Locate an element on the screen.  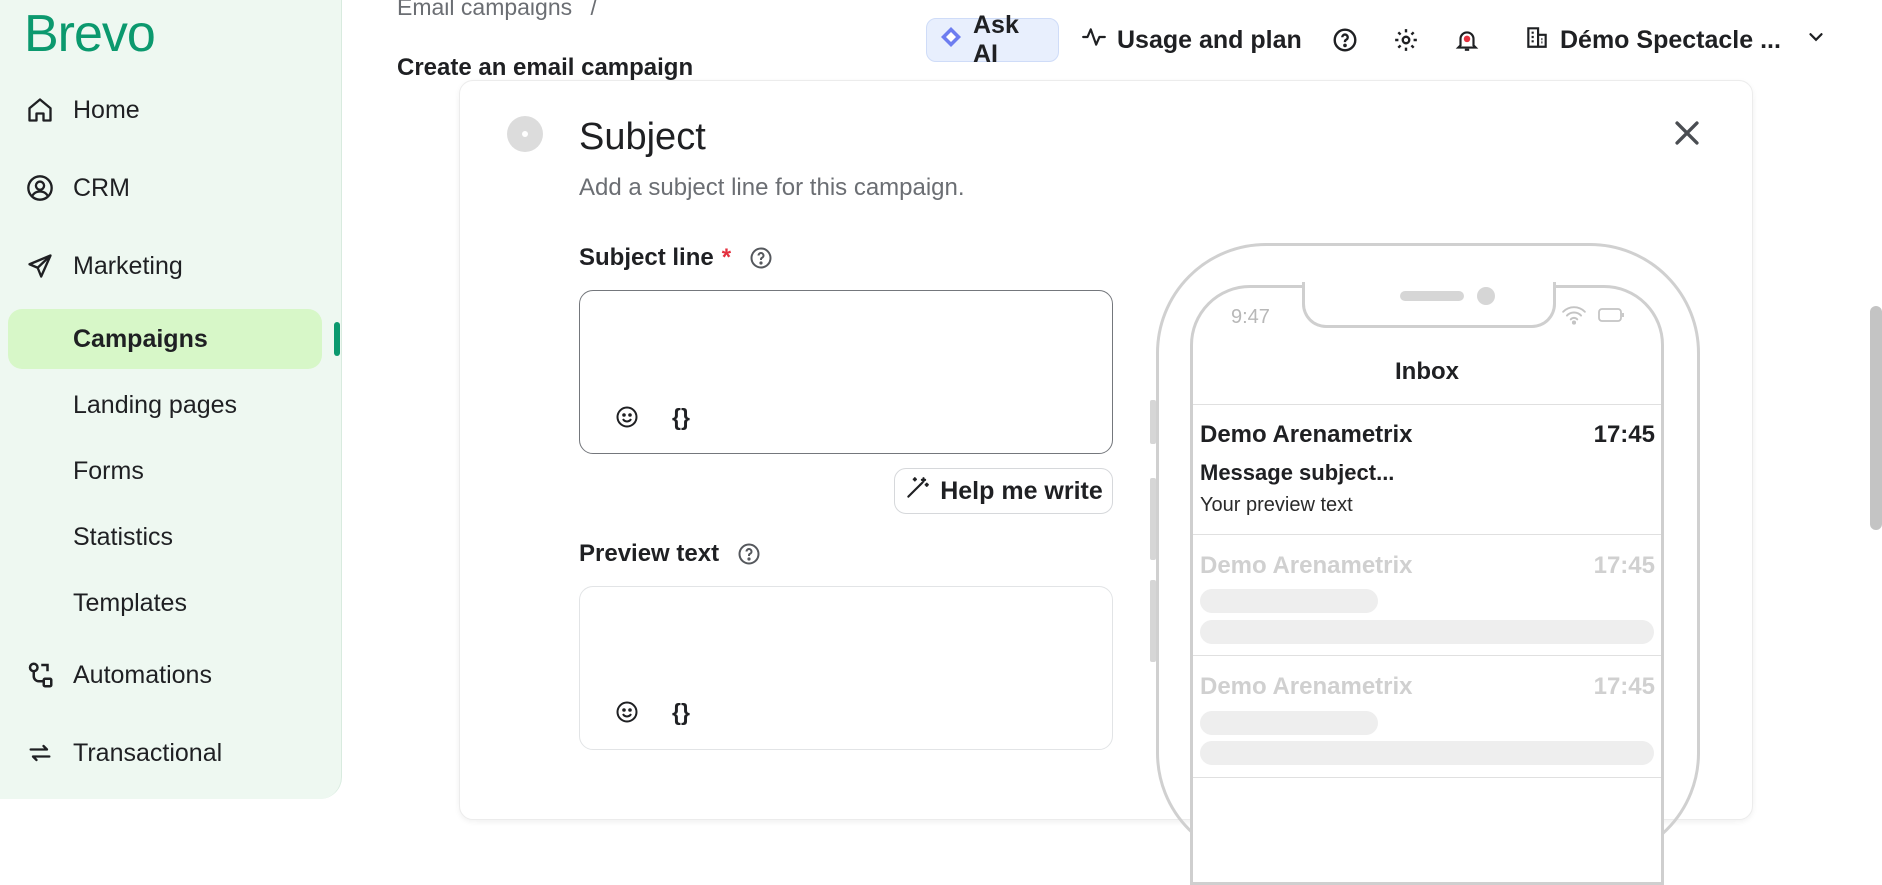
preview-text-label: Preview text is located at coordinates (670, 554).